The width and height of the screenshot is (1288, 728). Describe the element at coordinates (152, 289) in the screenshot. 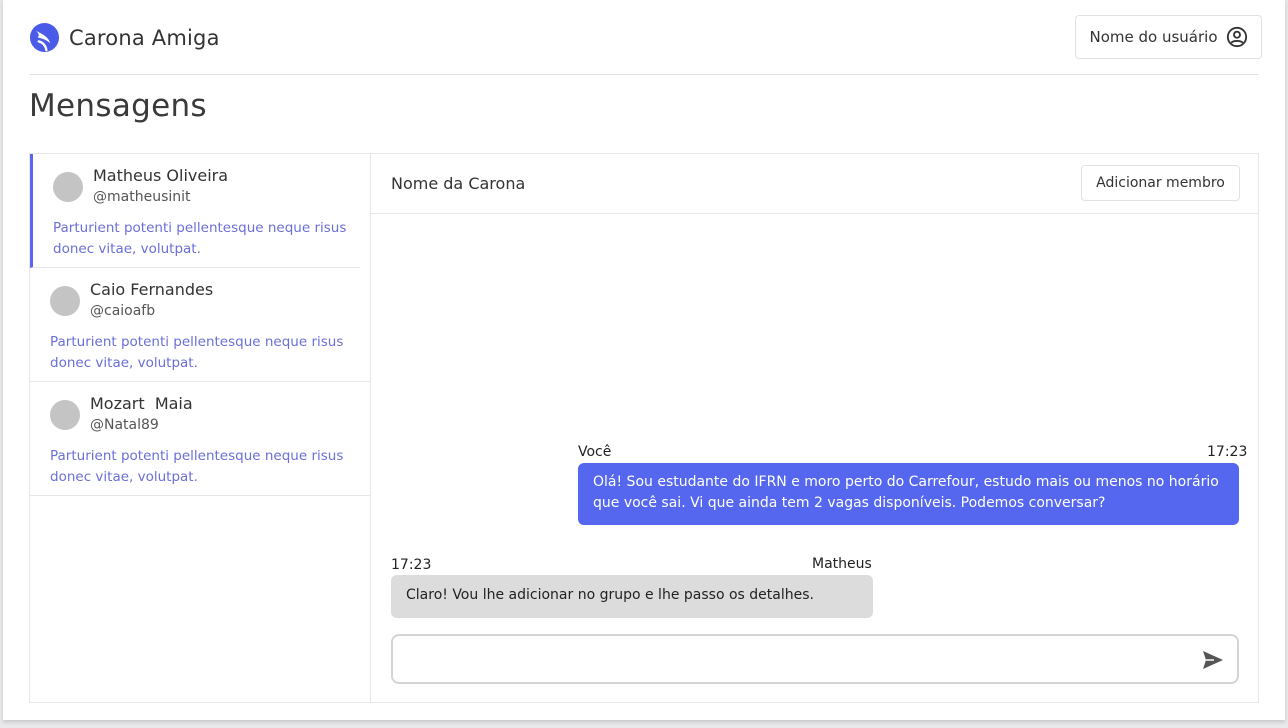

I see `conversation-name: Caio Fernandes` at that location.